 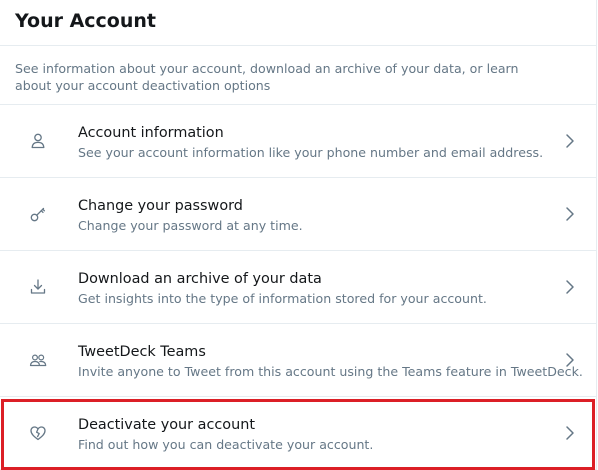 I want to click on item-title: Change your password, so click(x=160, y=206).